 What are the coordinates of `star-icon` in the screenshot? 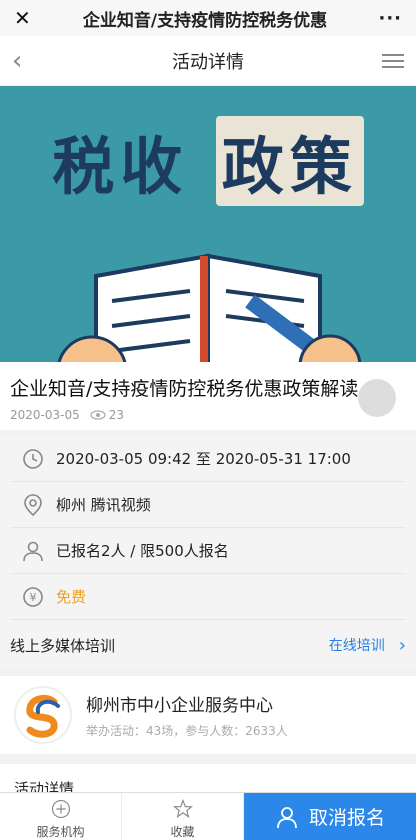 It's located at (182, 809).